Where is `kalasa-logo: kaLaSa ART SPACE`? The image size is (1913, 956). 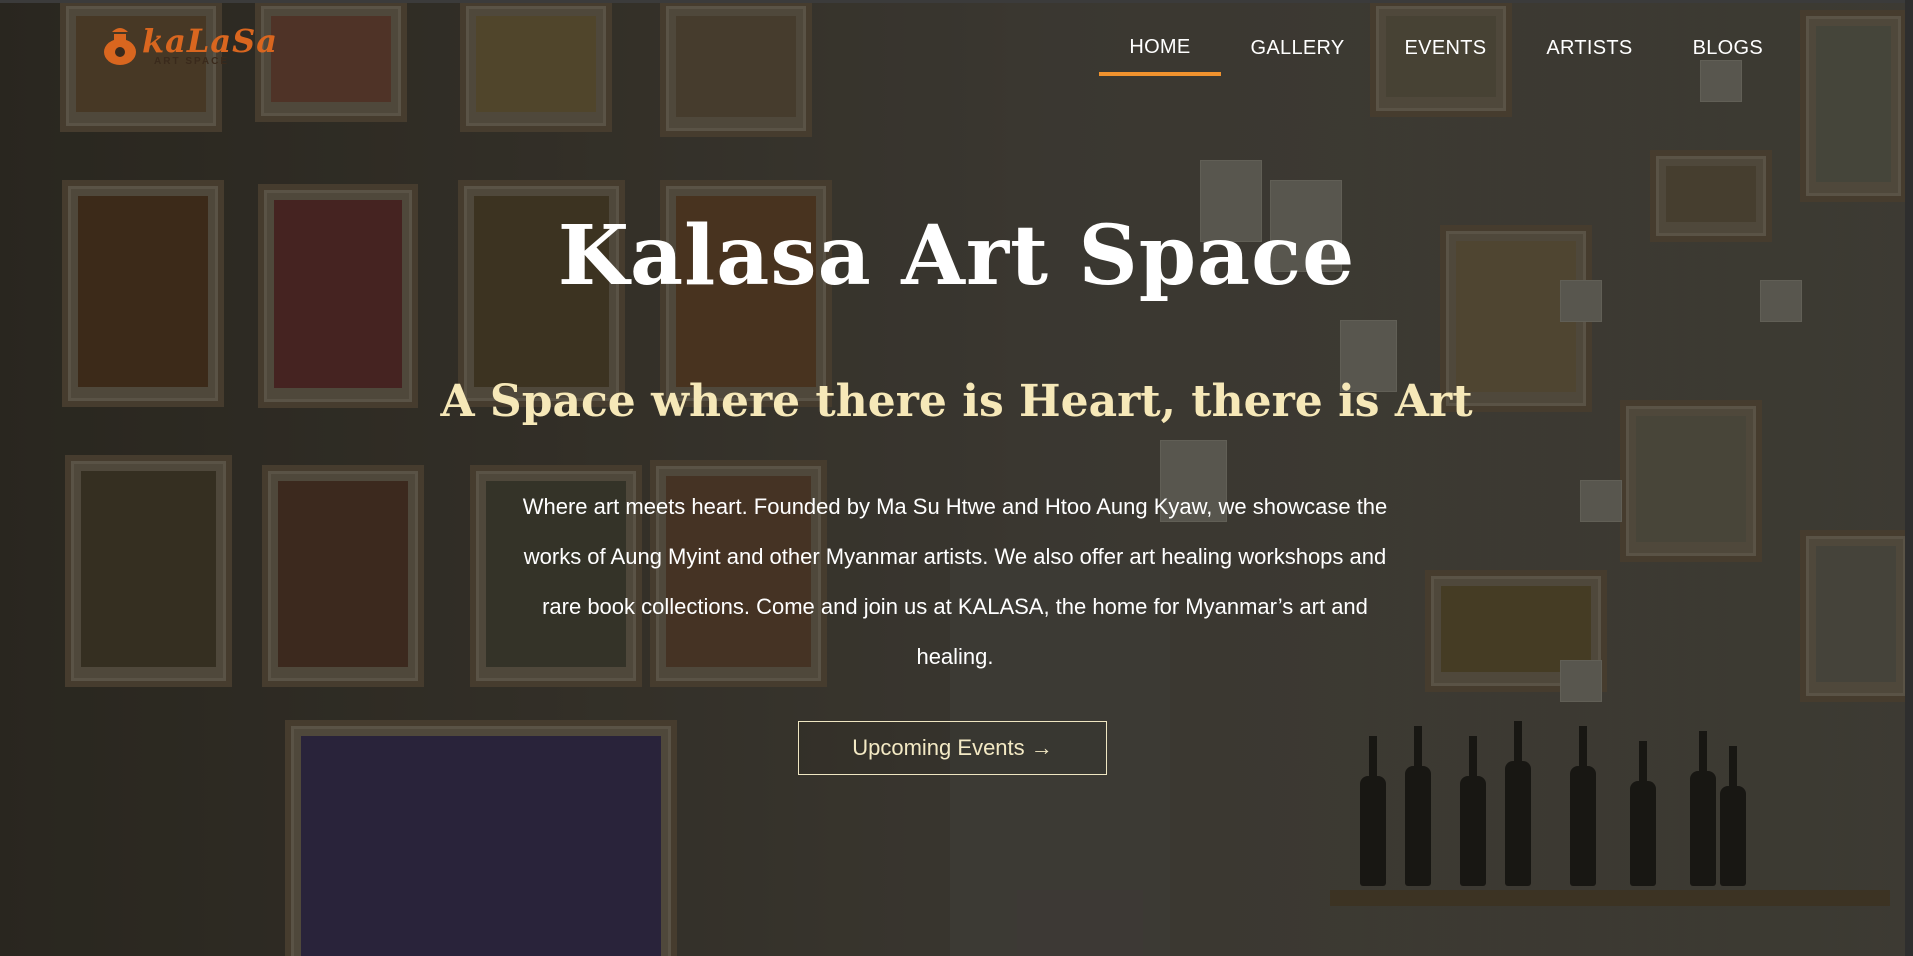
kalasa-logo: kaLaSa ART SPACE is located at coordinates (189, 46).